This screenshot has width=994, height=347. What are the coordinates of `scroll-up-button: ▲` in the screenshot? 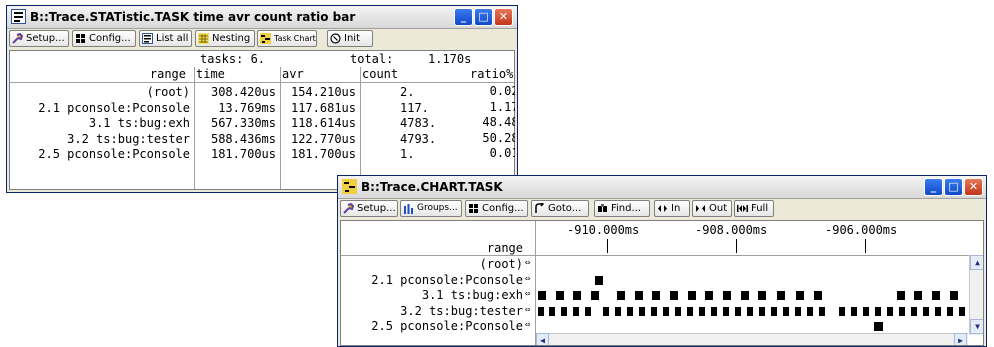 It's located at (976, 262).